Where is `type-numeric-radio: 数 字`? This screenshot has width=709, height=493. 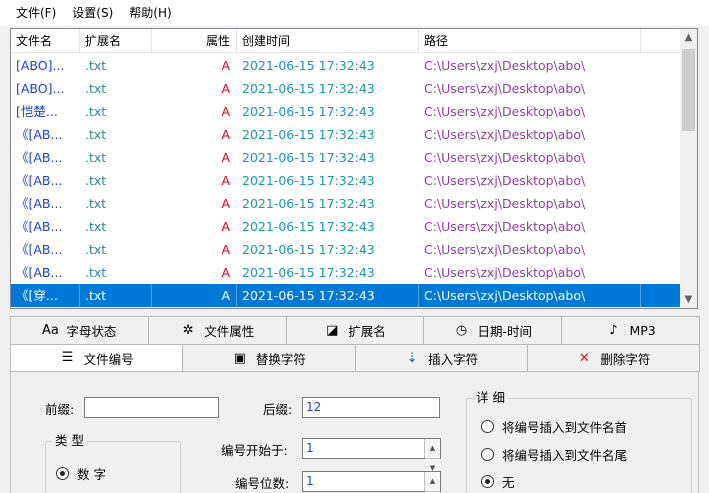 type-numeric-radio: 数 字 is located at coordinates (81, 473).